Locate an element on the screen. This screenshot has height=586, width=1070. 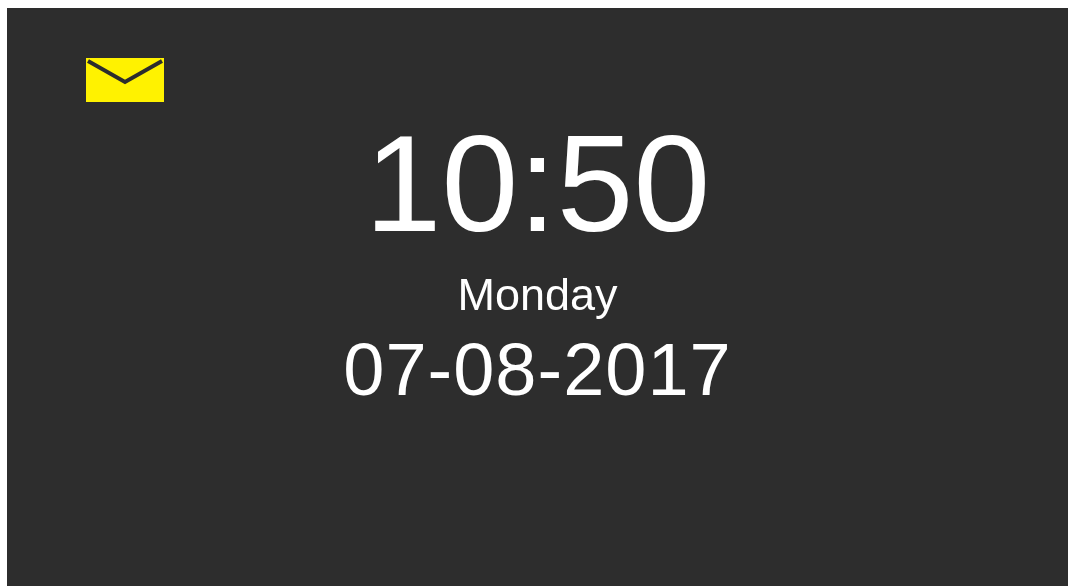
envelope-icon is located at coordinates (125, 80).